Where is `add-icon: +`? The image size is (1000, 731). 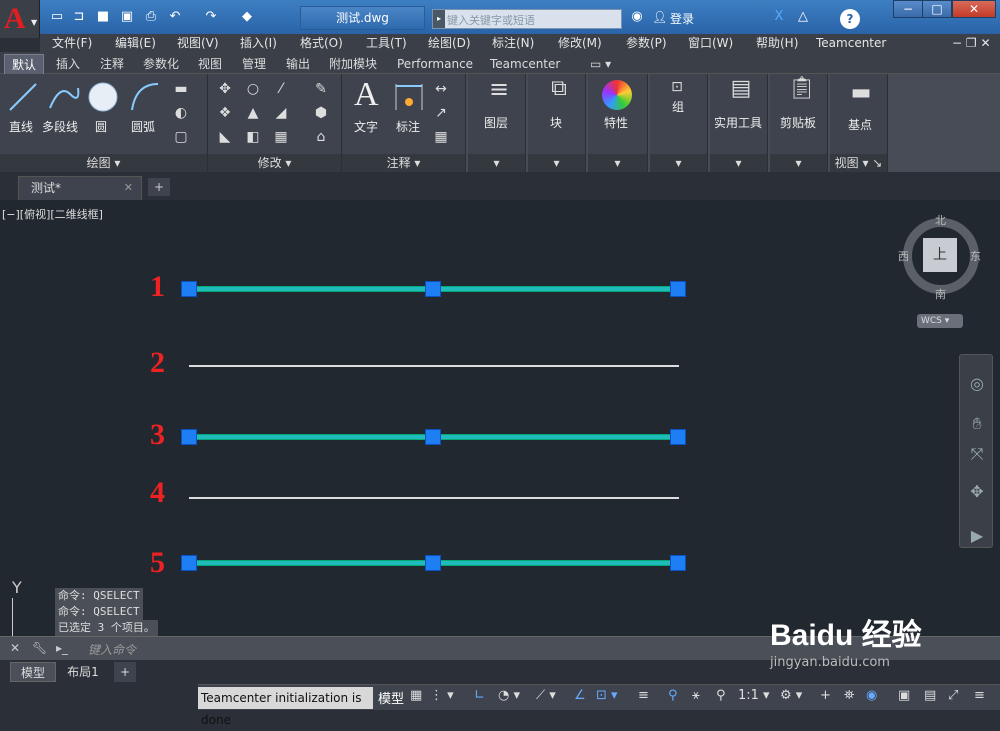
add-icon: + is located at coordinates (825, 695).